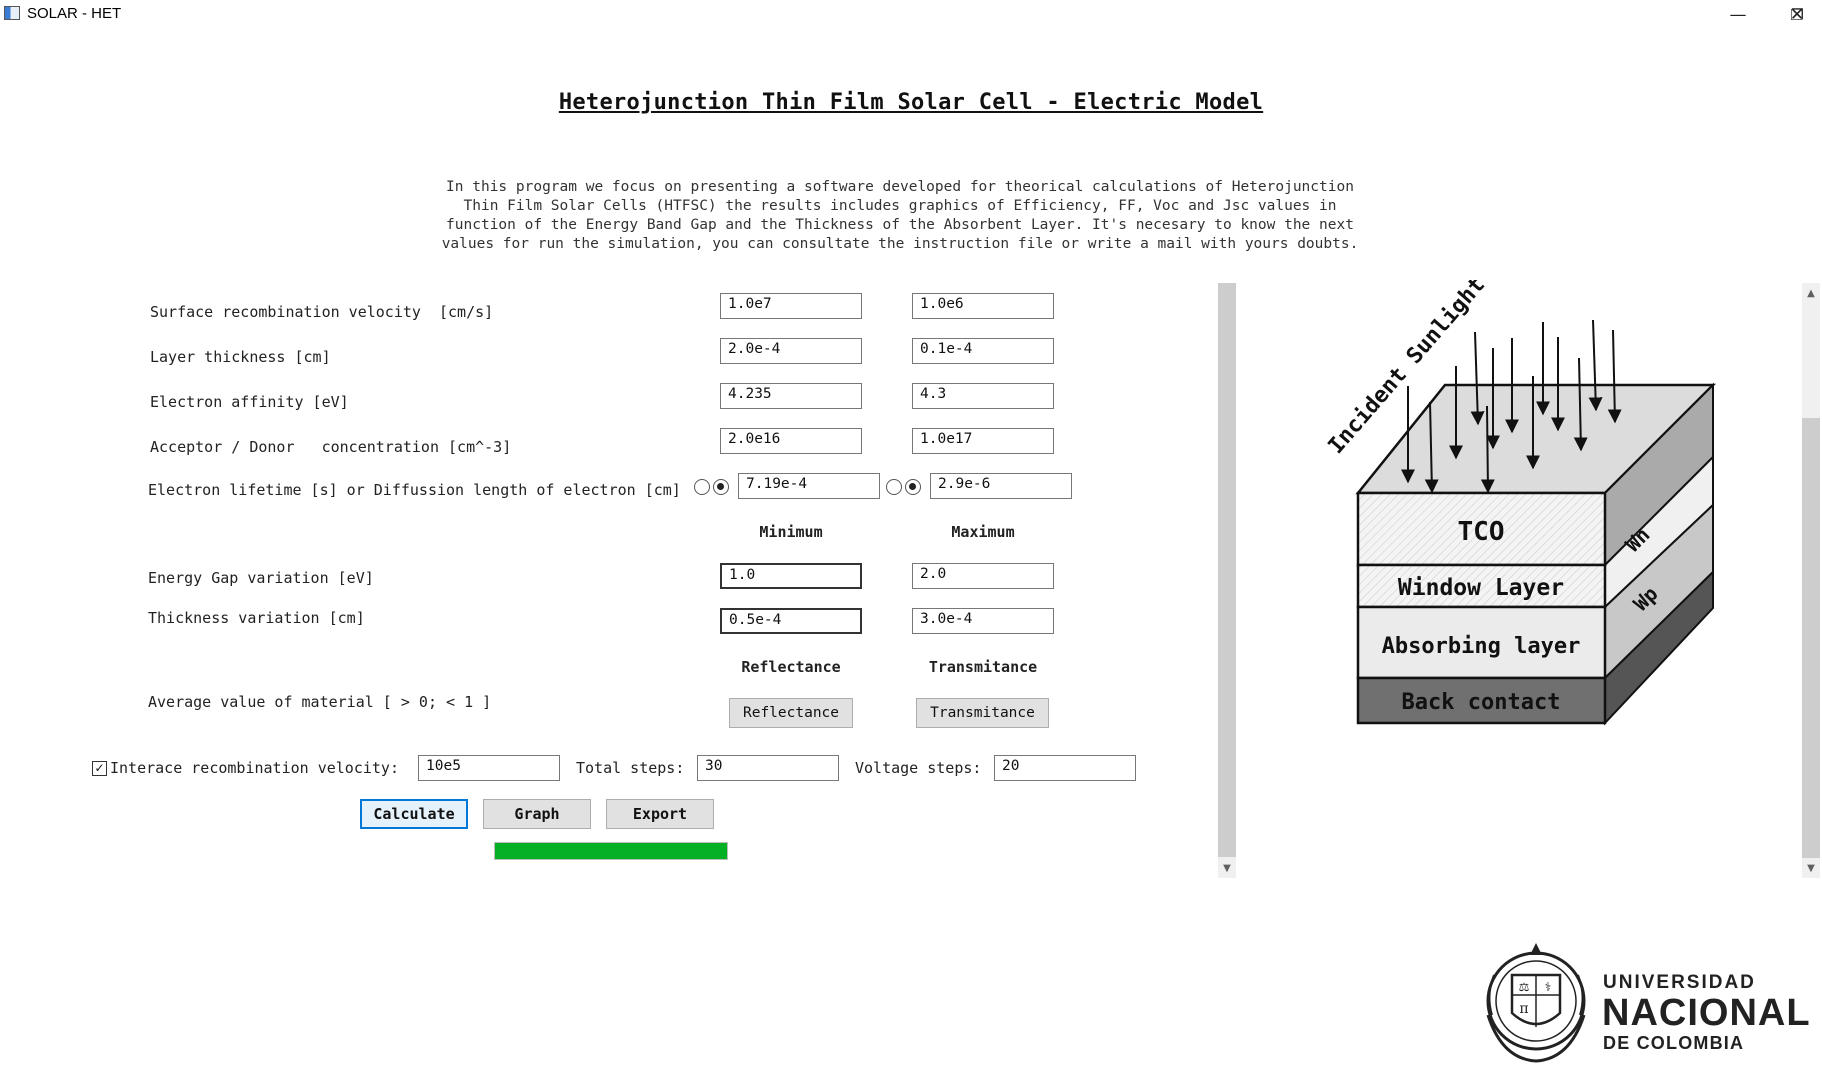  What do you see at coordinates (1811, 638) in the screenshot?
I see `diagram-scrollbar-thumb` at bounding box center [1811, 638].